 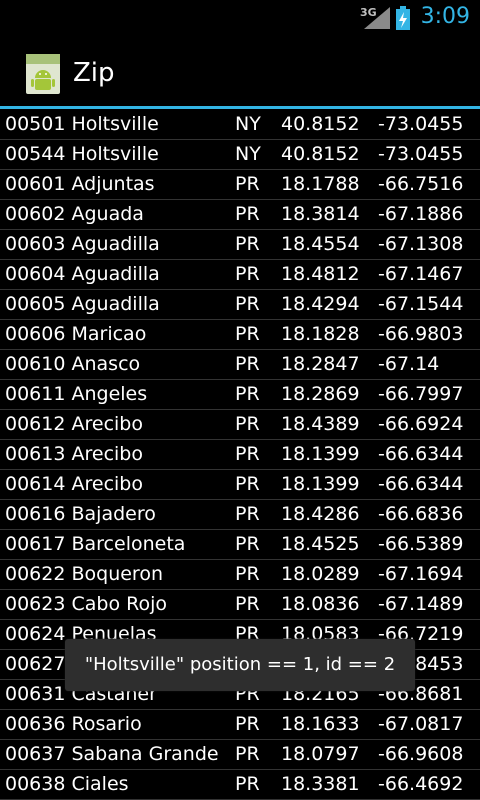 I want to click on longitude-label: -66.6924, so click(x=421, y=424).